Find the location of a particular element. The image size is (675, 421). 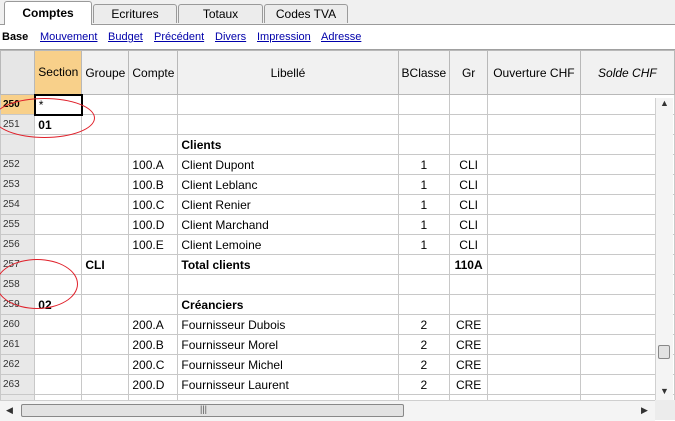

view-mouvement: Mouvement is located at coordinates (68, 37).